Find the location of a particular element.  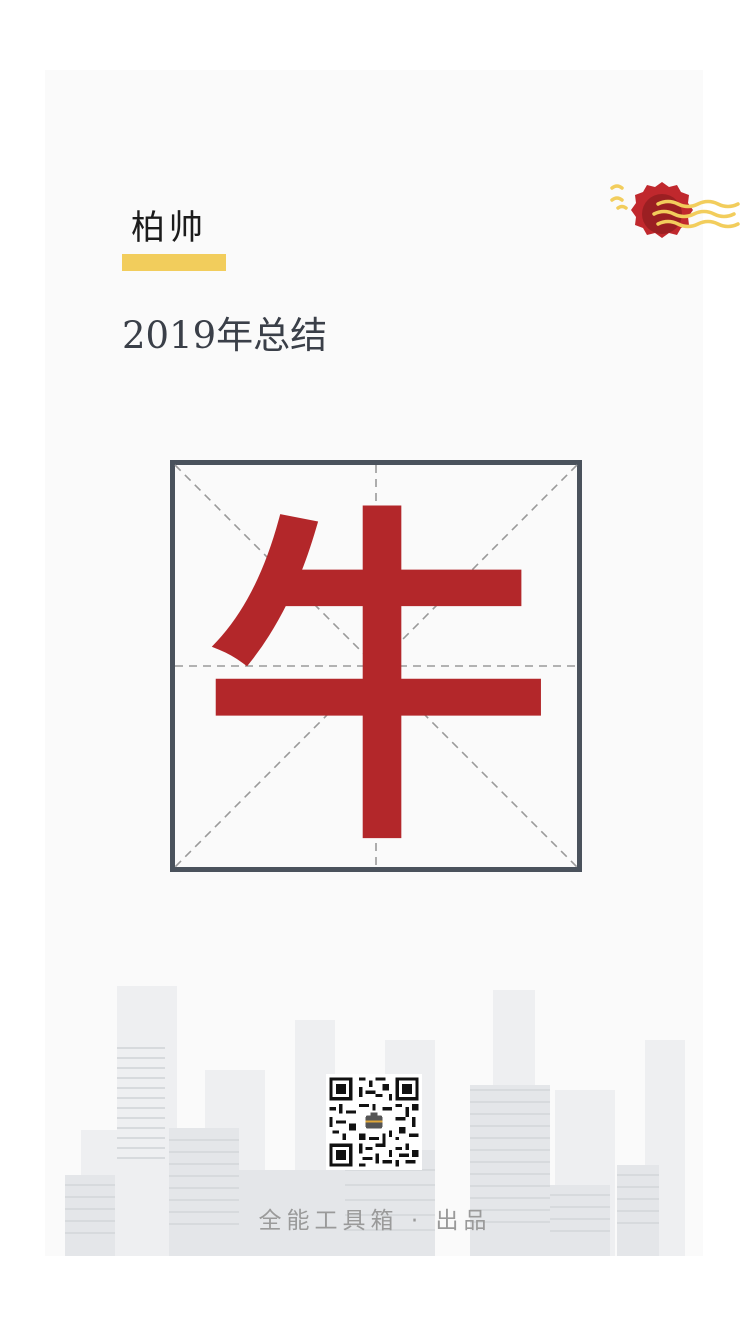

qr-code-icon is located at coordinates (374, 1122).